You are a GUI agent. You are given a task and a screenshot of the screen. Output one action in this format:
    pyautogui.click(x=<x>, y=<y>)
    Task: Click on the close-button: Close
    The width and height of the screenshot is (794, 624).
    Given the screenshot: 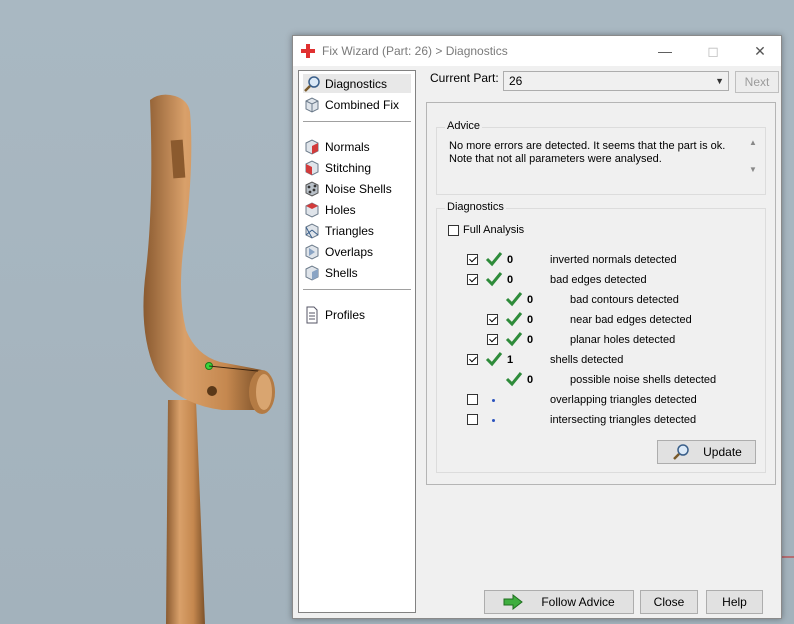 What is the action you would take?
    pyautogui.click(x=669, y=602)
    